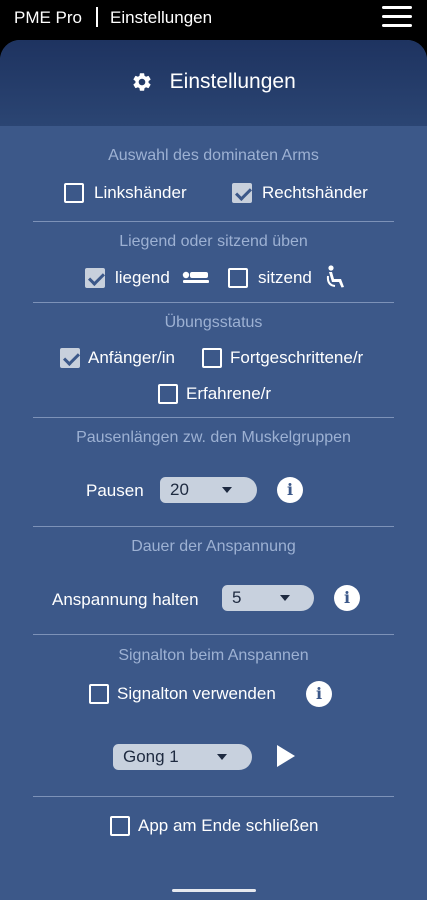 This screenshot has height=900, width=427. I want to click on experienced-checkbox: Erfahrene/r, so click(214, 394).